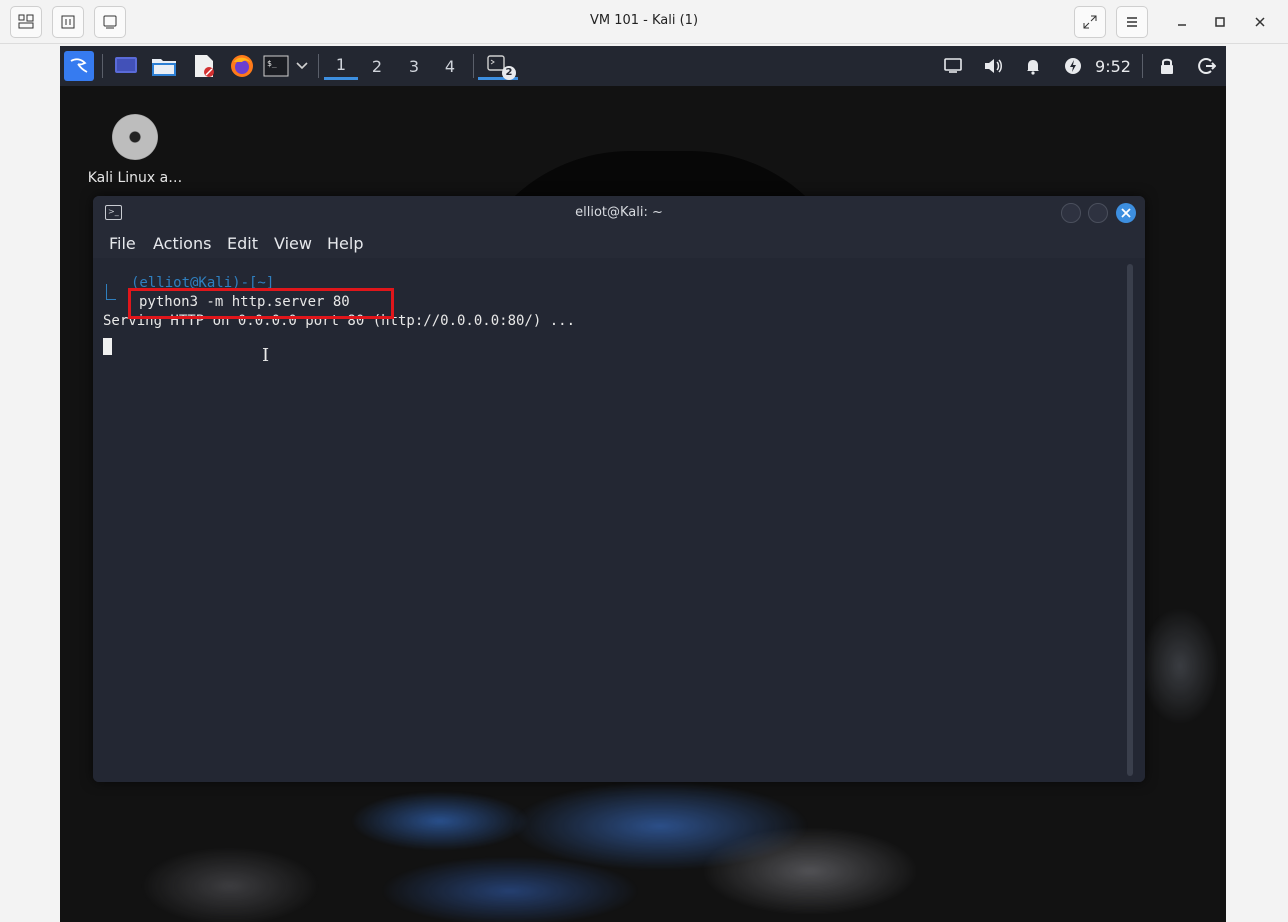  Describe the element at coordinates (498, 66) in the screenshot. I see `terminal-task-button: 2` at that location.